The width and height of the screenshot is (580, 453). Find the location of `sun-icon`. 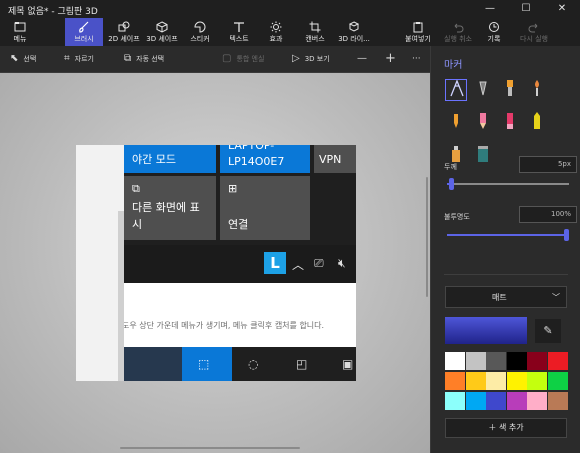

sun-icon is located at coordinates (276, 28).